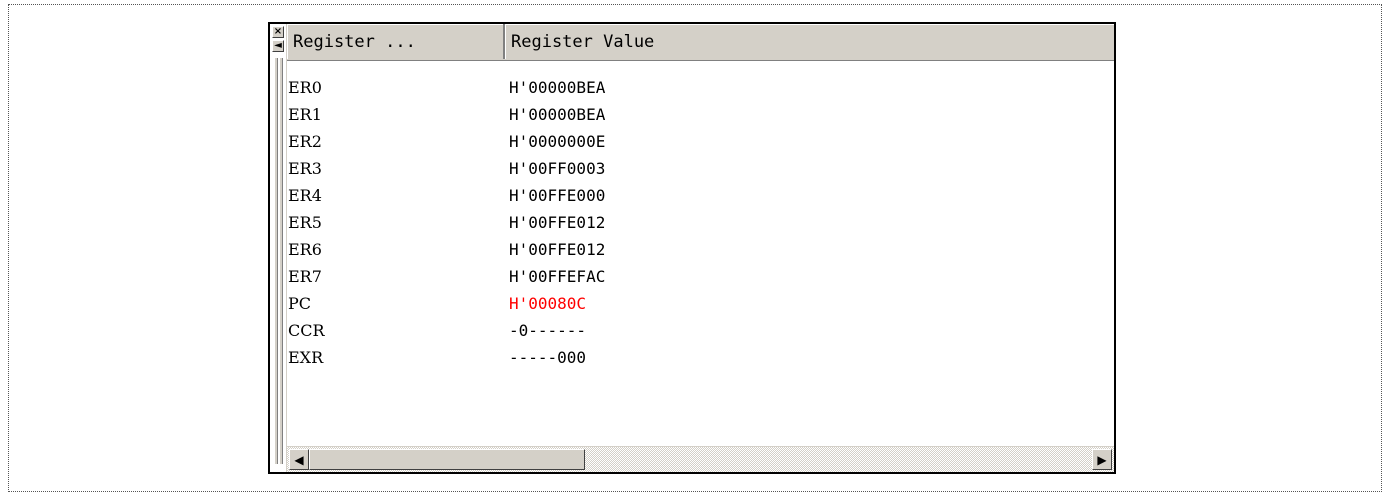 The height and width of the screenshot is (494, 1385). Describe the element at coordinates (299, 459) in the screenshot. I see `arrow-left-icon: ◀` at that location.